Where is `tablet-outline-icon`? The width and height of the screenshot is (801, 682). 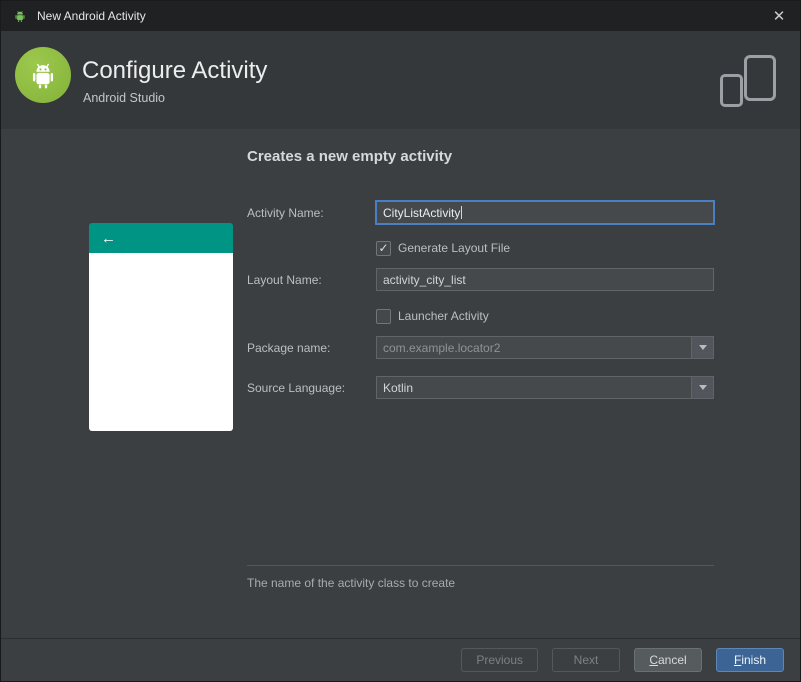
tablet-outline-icon is located at coordinates (760, 78).